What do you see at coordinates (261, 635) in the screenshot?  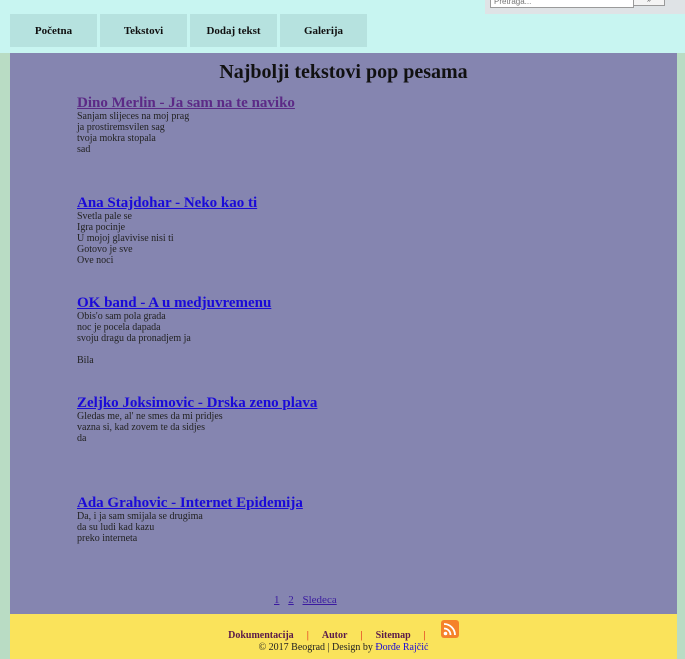 I see `footer-link-dokumentacija: Dokumentacija` at bounding box center [261, 635].